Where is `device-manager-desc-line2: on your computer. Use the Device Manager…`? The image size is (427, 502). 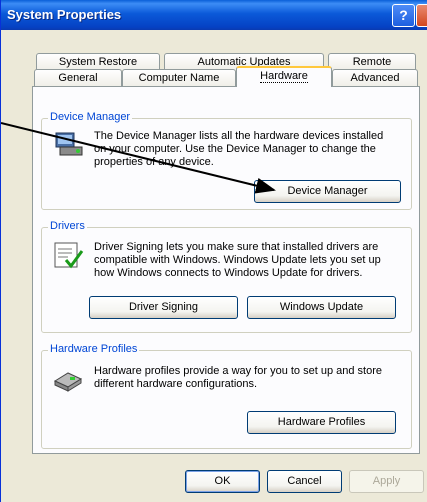
device-manager-desc-line2: on your computer. Use the Device Manager… is located at coordinates (235, 149).